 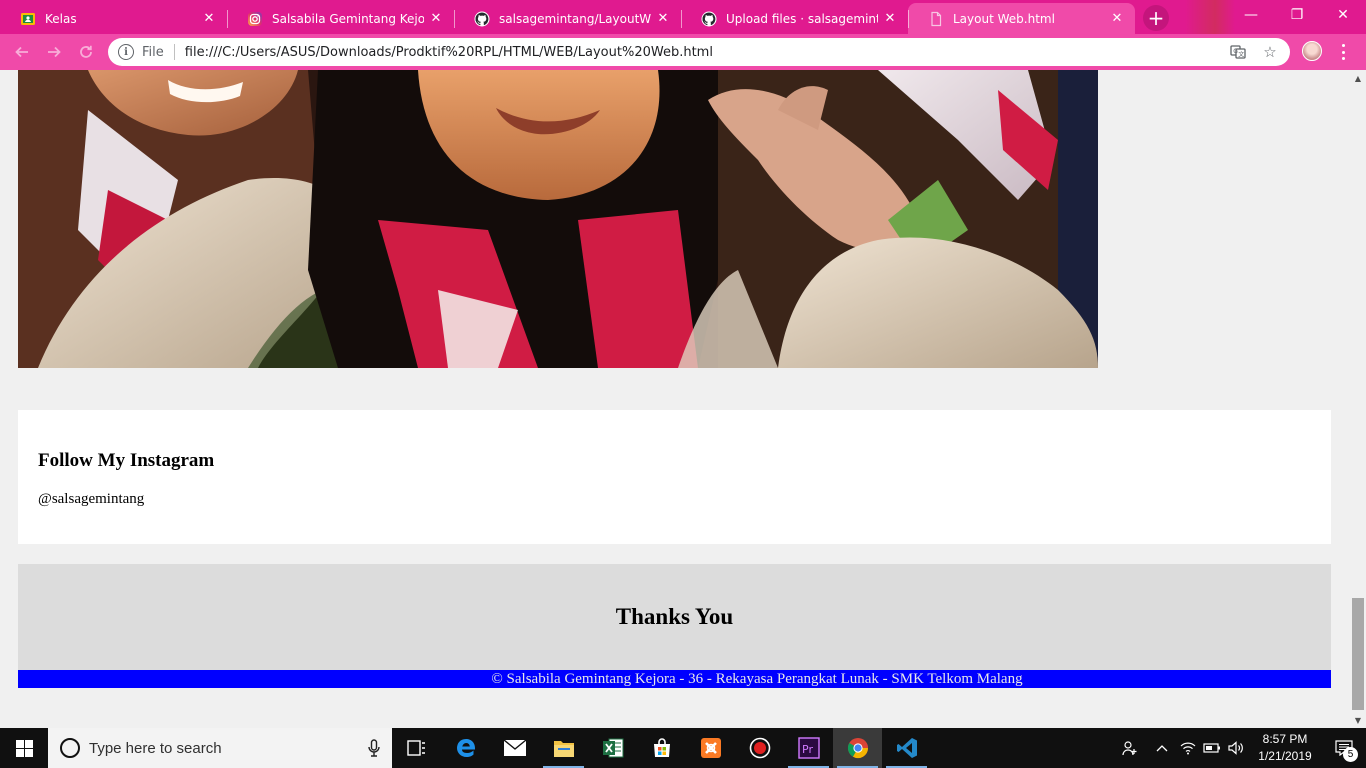 What do you see at coordinates (563, 748) in the screenshot?
I see `file-explorer-icon` at bounding box center [563, 748].